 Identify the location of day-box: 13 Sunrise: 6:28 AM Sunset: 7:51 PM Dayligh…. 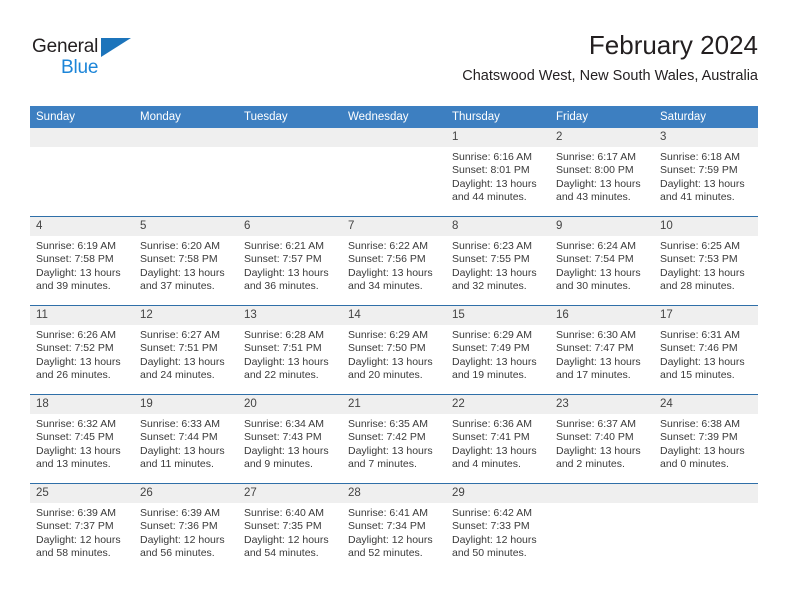
(290, 350).